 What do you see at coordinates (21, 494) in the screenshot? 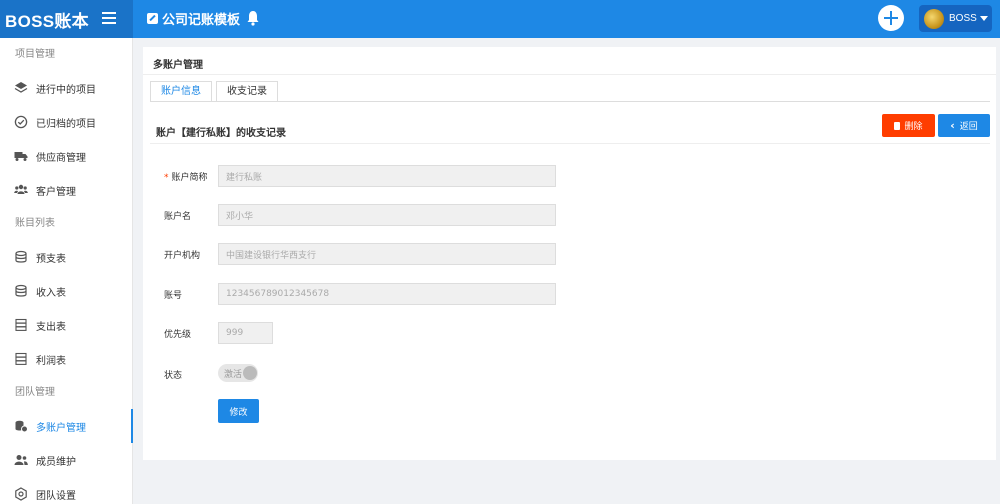
I see `settings-icon` at bounding box center [21, 494].